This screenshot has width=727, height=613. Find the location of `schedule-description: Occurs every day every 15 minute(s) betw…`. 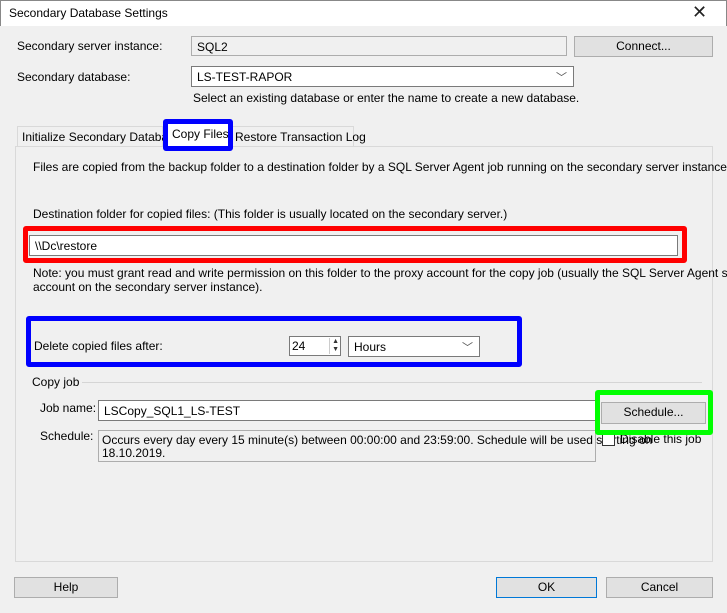

schedule-description: Occurs every day every 15 minute(s) betw… is located at coordinates (375, 446).